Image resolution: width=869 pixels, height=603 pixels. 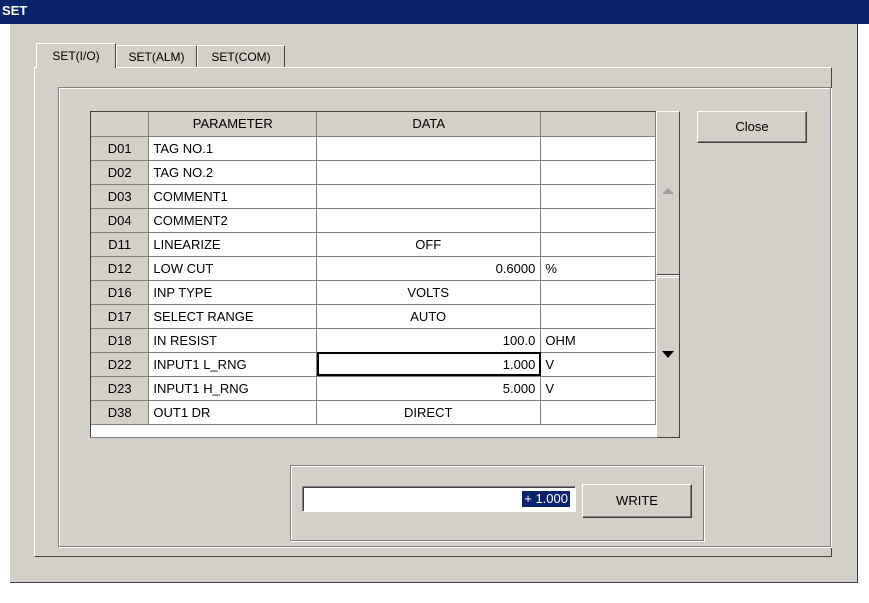 I want to click on tab-set-io: SET(I/O), so click(x=76, y=55).